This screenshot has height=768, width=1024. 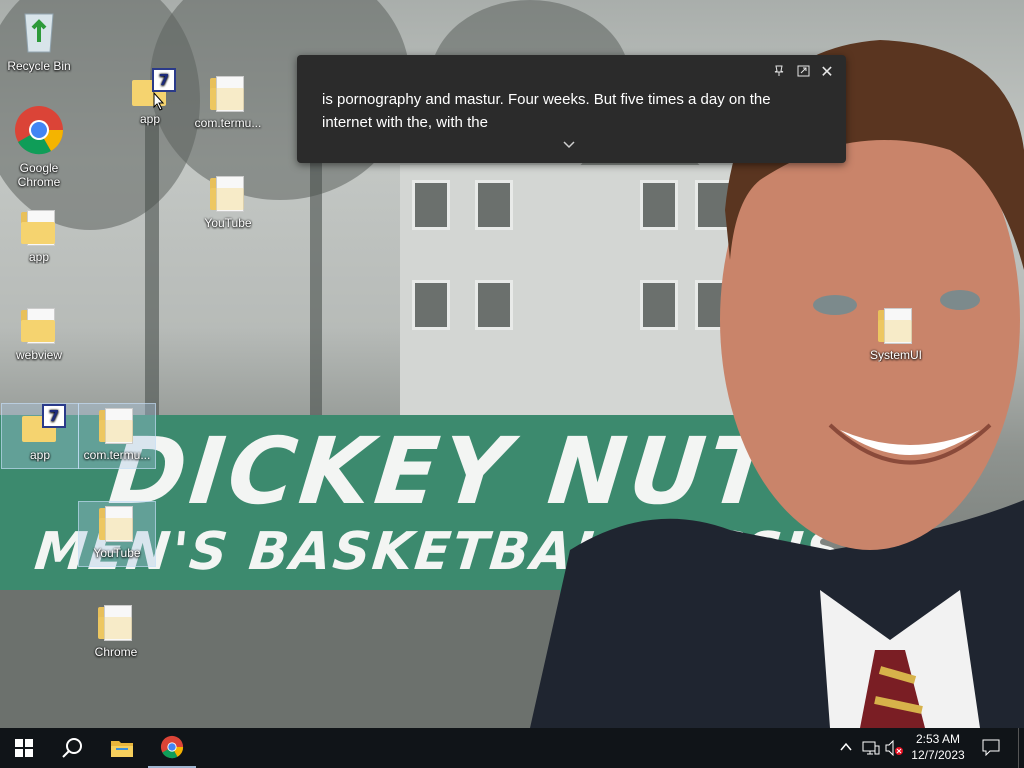 I want to click on desktop-icon-label: Google Chrome, so click(x=39, y=175).